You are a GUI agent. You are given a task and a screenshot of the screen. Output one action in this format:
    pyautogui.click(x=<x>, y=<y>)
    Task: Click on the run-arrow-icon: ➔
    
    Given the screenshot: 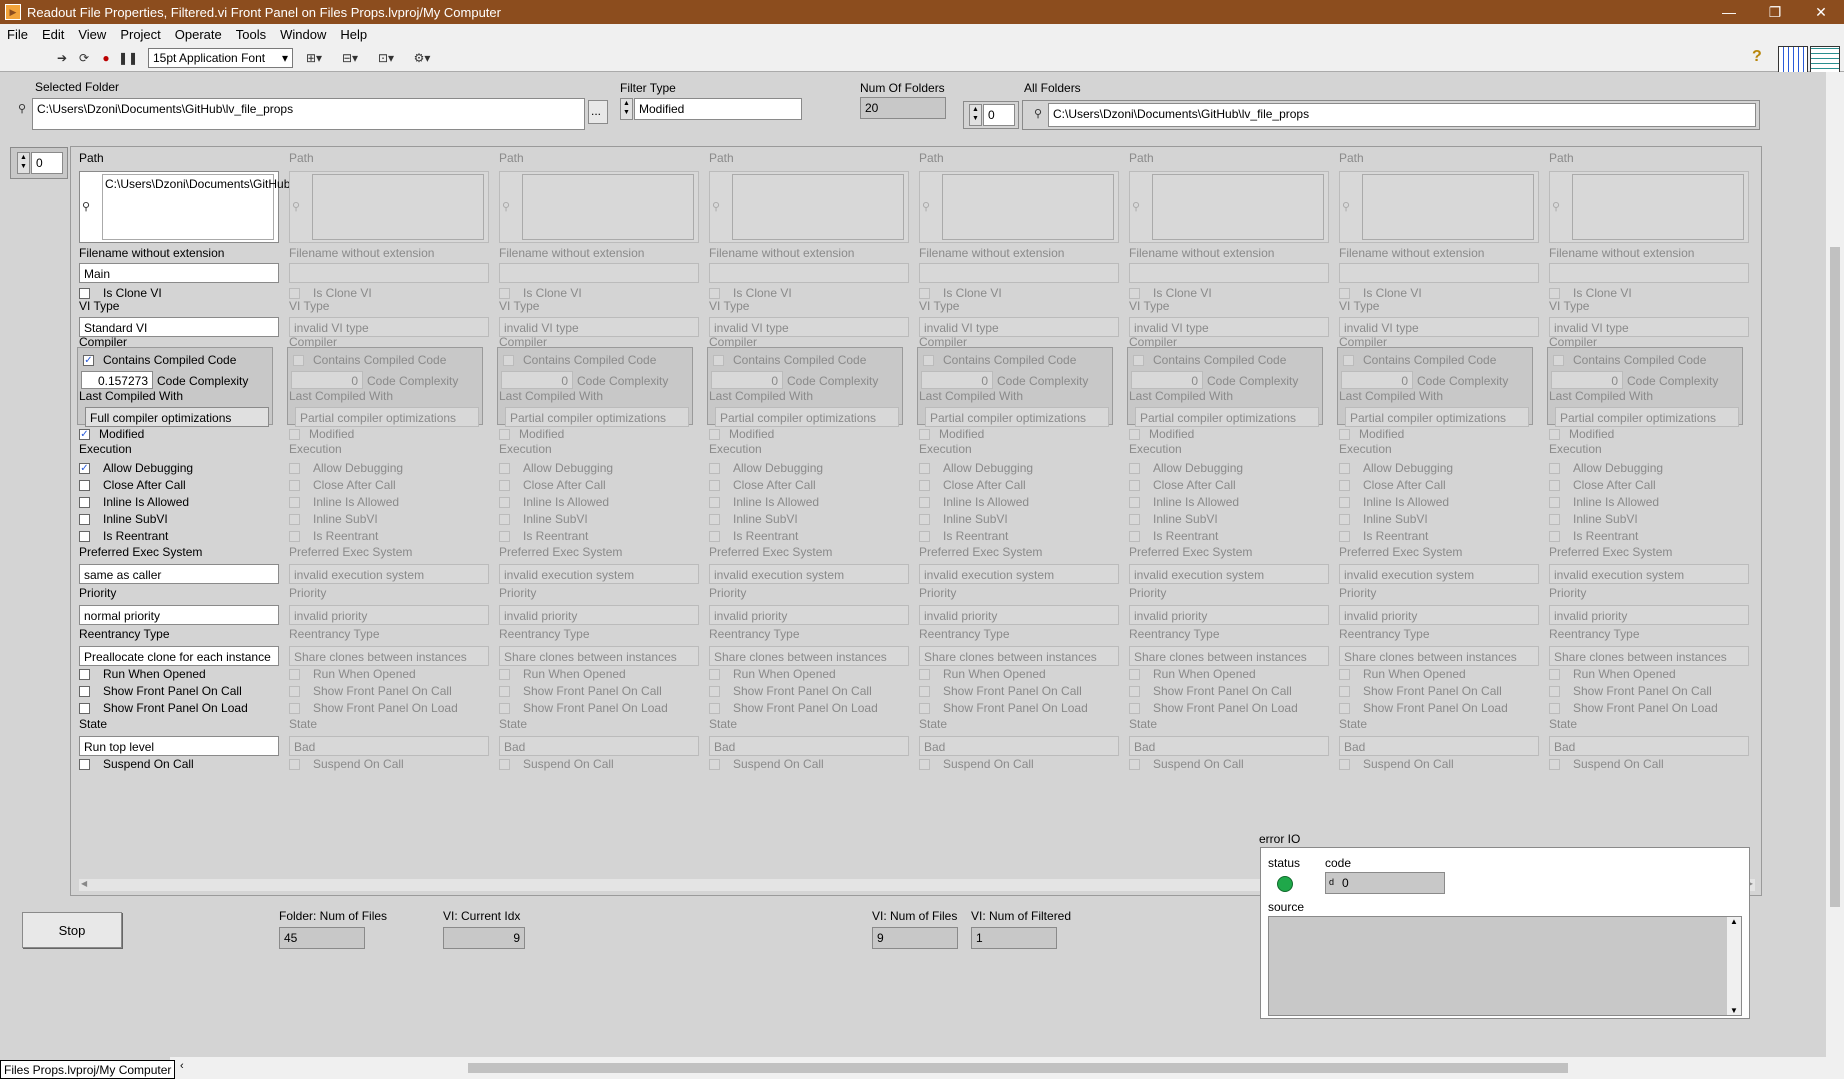 What is the action you would take?
    pyautogui.click(x=62, y=58)
    